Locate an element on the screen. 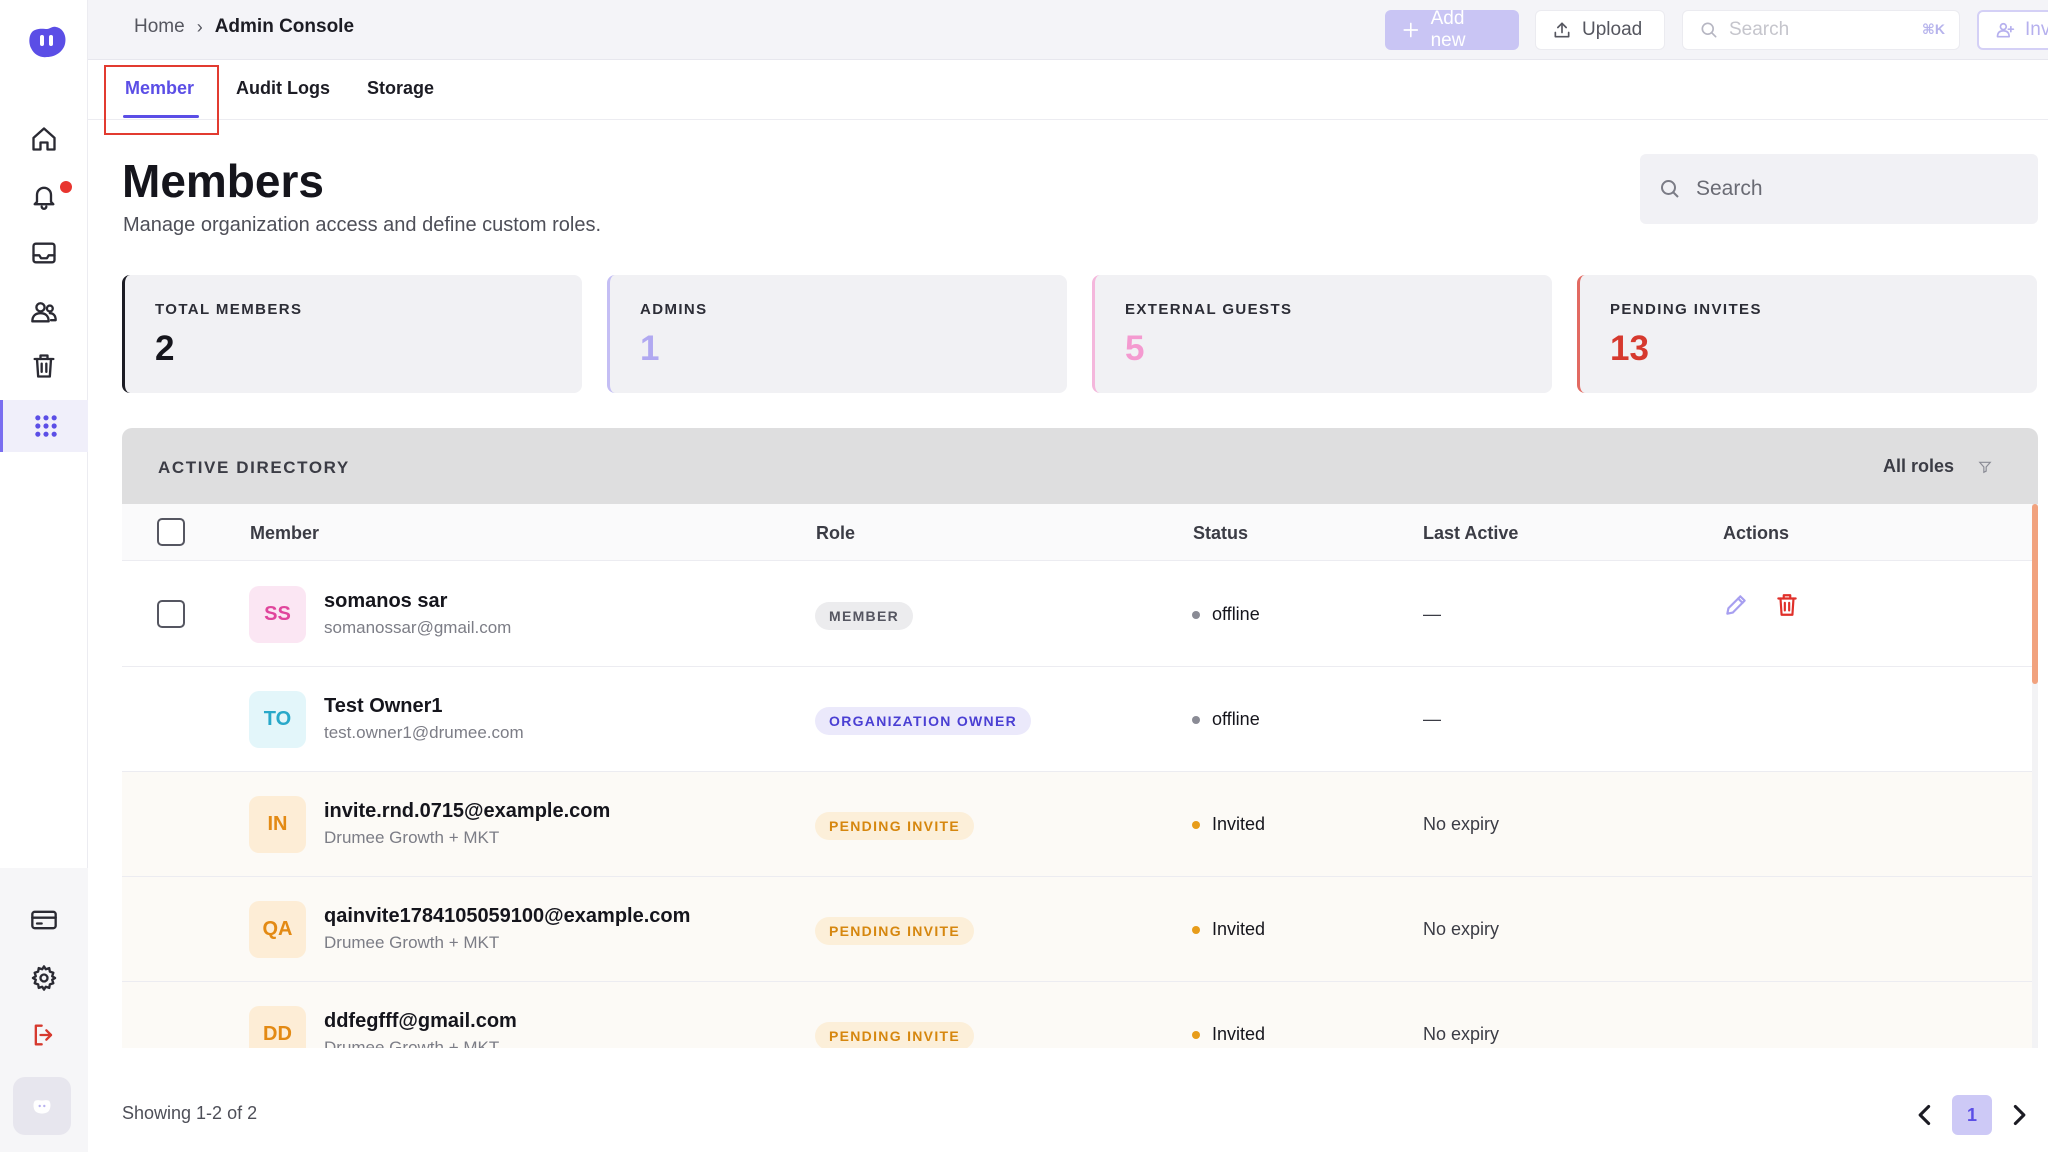 The height and width of the screenshot is (1152, 2048). bell-icon is located at coordinates (44, 198).